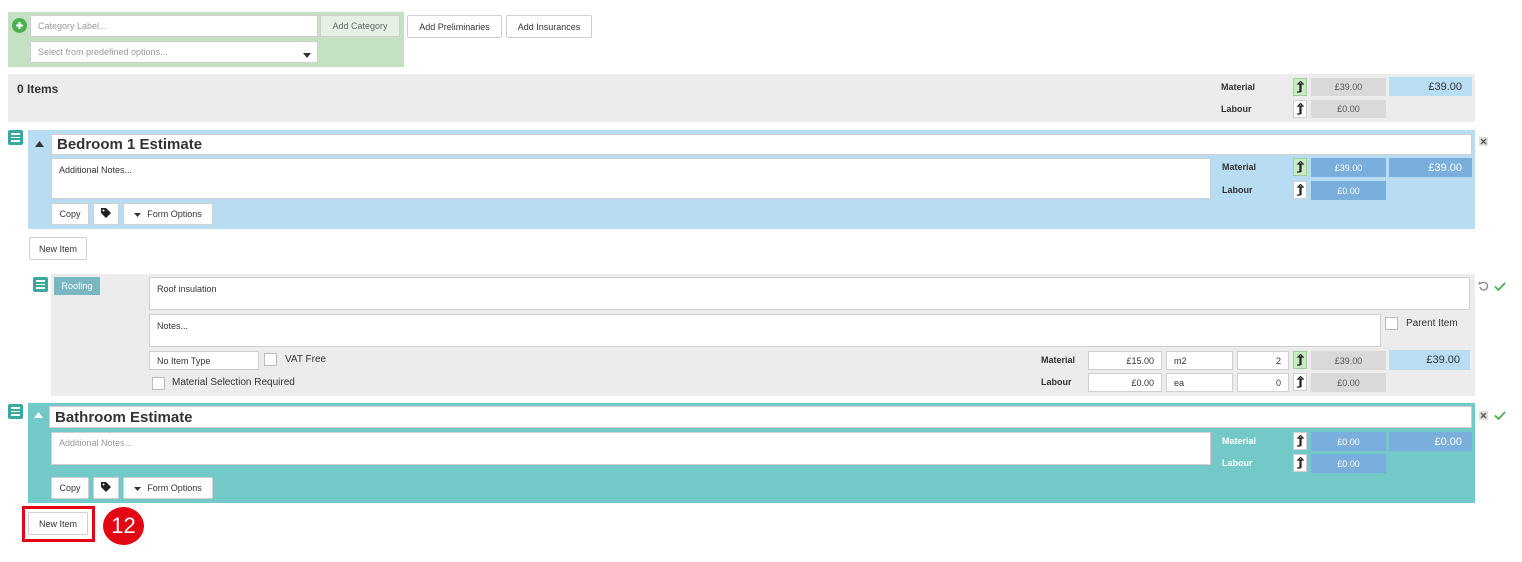 The height and width of the screenshot is (562, 1522). What do you see at coordinates (1125, 360) in the screenshot?
I see `roof-material-rate-input: £15.00` at bounding box center [1125, 360].